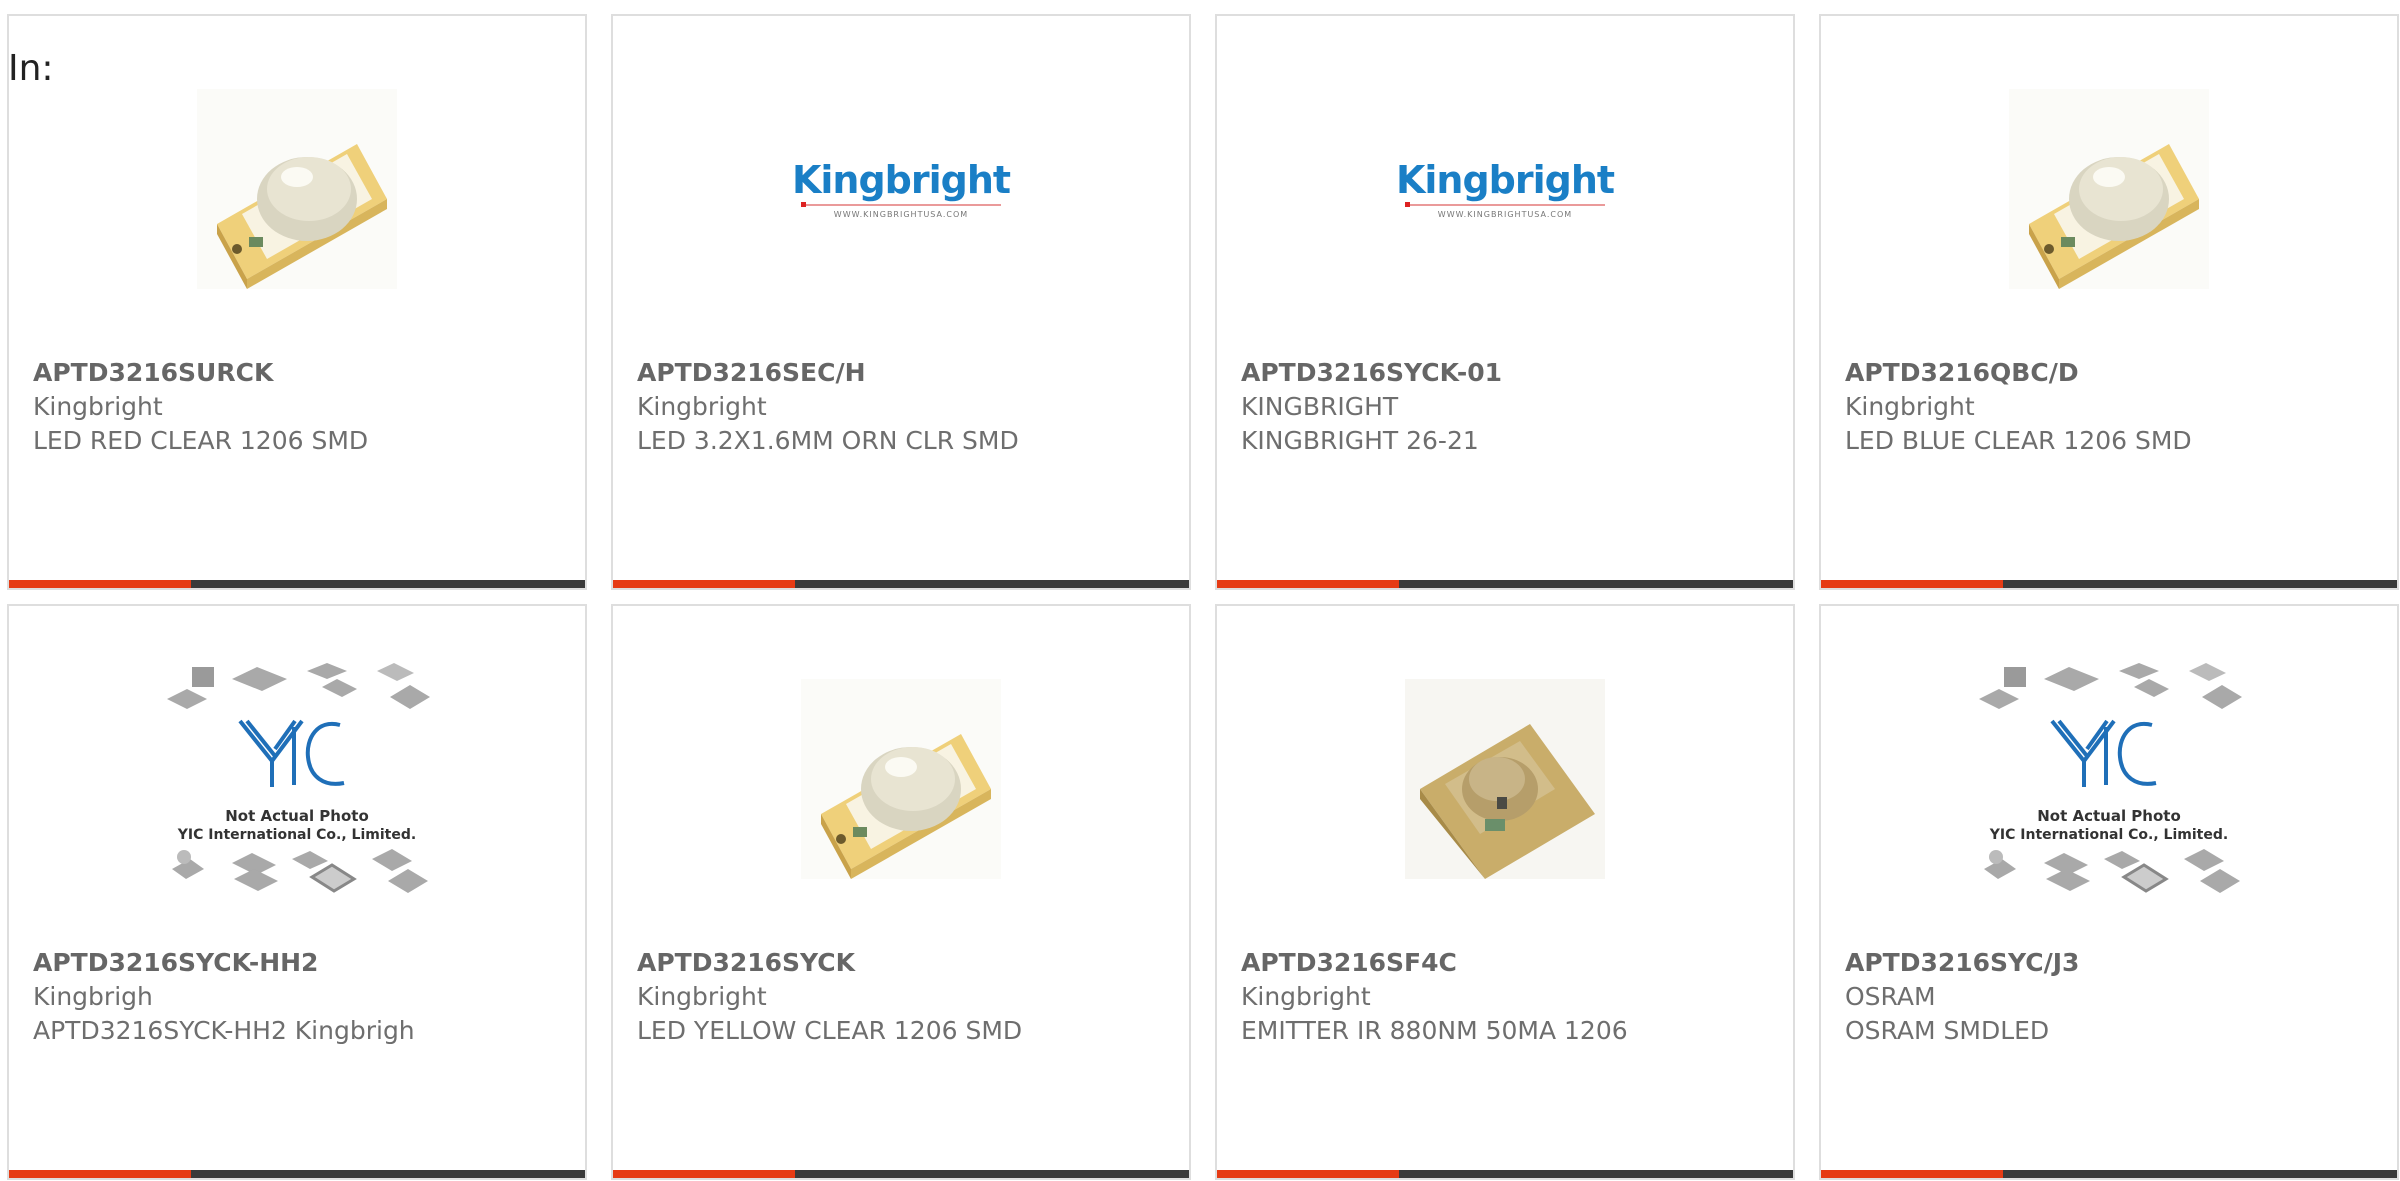 The image size is (2400, 1181). Describe the element at coordinates (1947, 1030) in the screenshot. I see `description: OSRAM SMDLED` at that location.